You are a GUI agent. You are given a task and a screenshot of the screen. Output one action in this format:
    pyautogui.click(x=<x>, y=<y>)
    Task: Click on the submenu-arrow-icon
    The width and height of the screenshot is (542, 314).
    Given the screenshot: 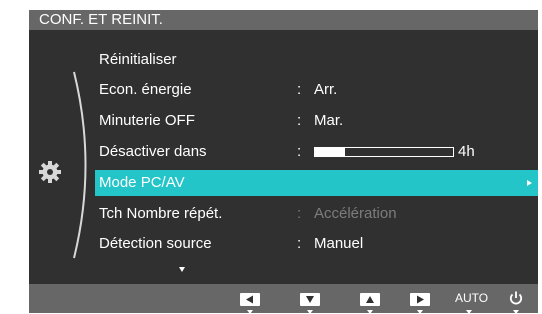 What is the action you would take?
    pyautogui.click(x=529, y=183)
    